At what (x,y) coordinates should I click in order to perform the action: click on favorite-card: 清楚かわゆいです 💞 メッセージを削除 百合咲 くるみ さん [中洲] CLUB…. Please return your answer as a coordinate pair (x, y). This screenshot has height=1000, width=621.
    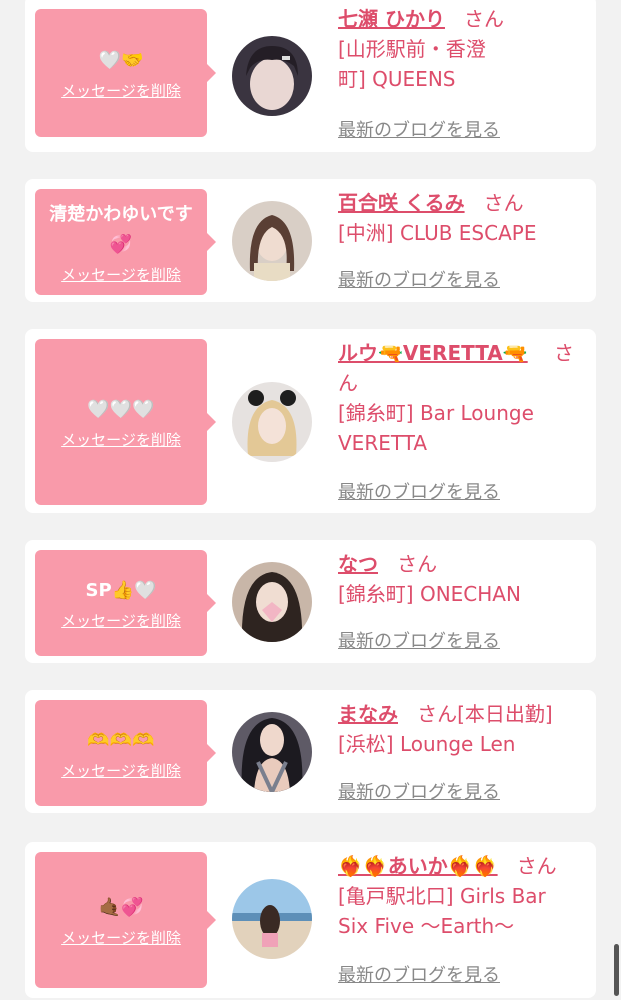
    Looking at the image, I should click on (310, 240).